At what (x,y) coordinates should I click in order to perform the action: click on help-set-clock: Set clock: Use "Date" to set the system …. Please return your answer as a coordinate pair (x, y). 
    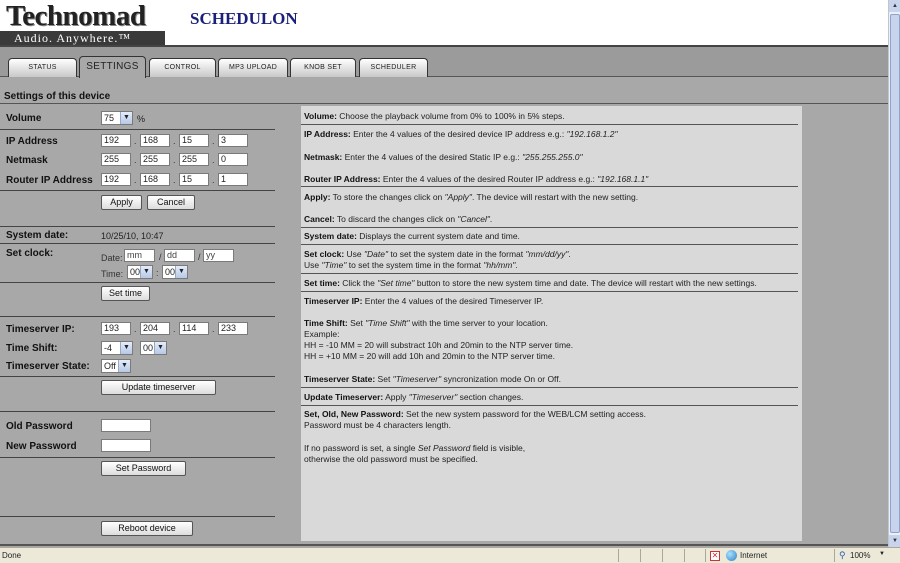
    Looking at the image, I should click on (437, 254).